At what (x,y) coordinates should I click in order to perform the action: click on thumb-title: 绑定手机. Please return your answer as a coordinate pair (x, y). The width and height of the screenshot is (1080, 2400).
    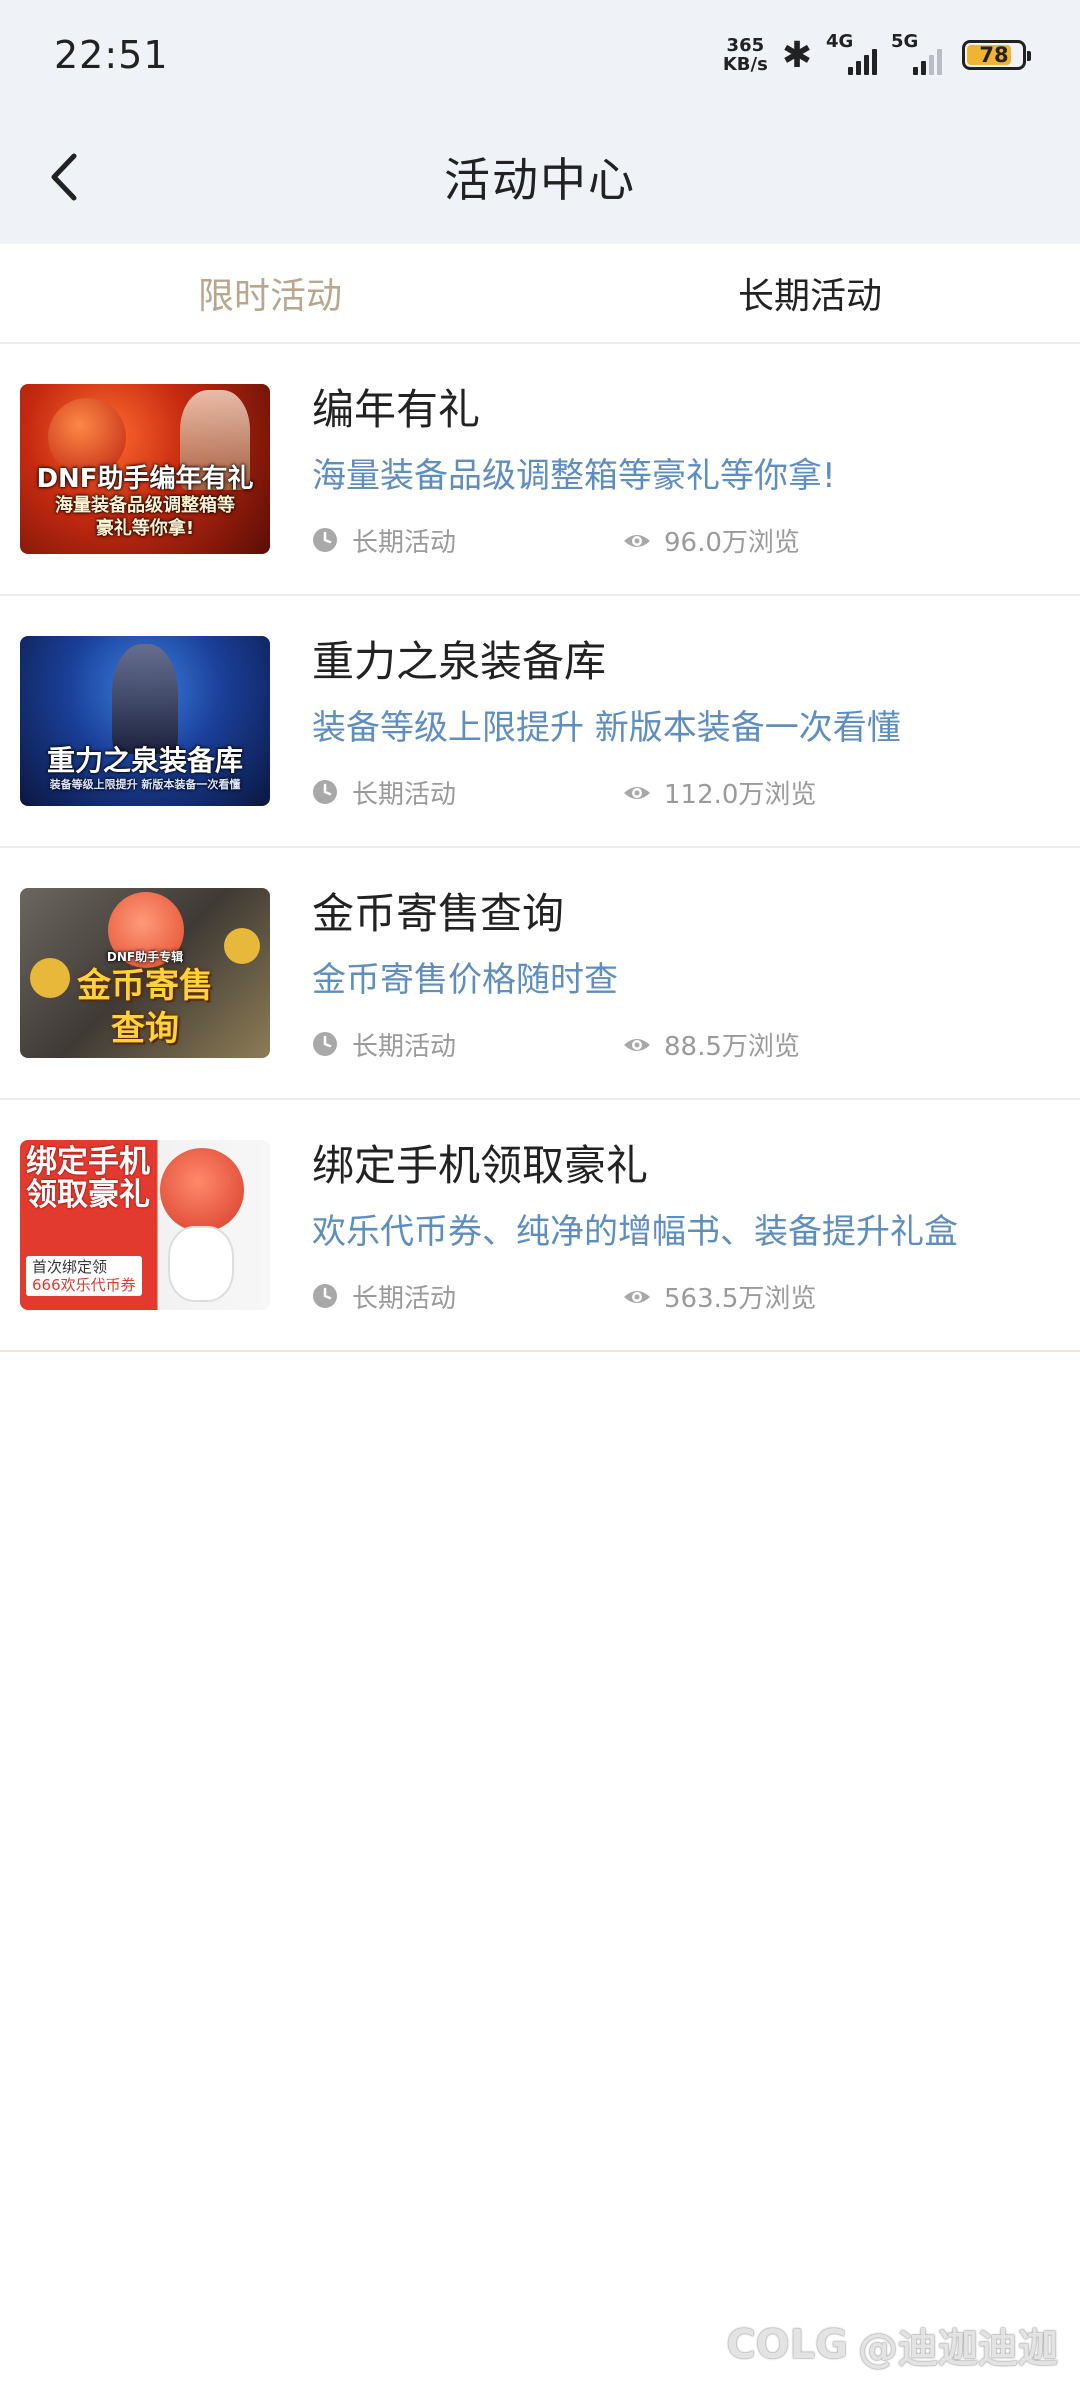
    Looking at the image, I should click on (88, 1162).